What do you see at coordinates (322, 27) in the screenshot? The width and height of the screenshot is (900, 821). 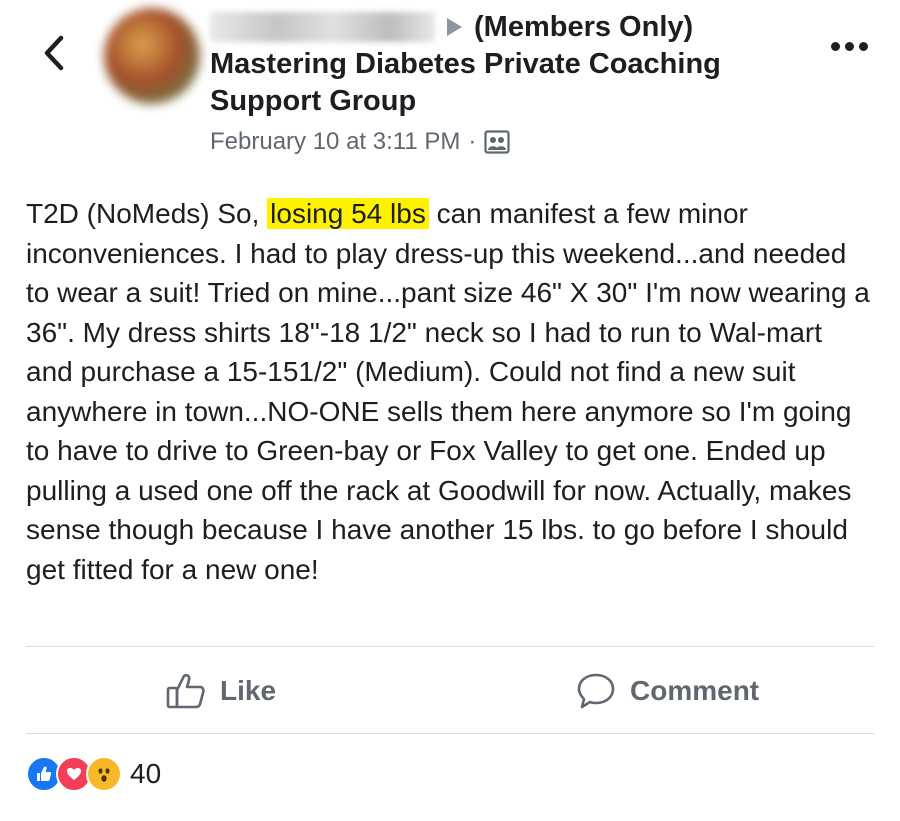 I see `author-name` at bounding box center [322, 27].